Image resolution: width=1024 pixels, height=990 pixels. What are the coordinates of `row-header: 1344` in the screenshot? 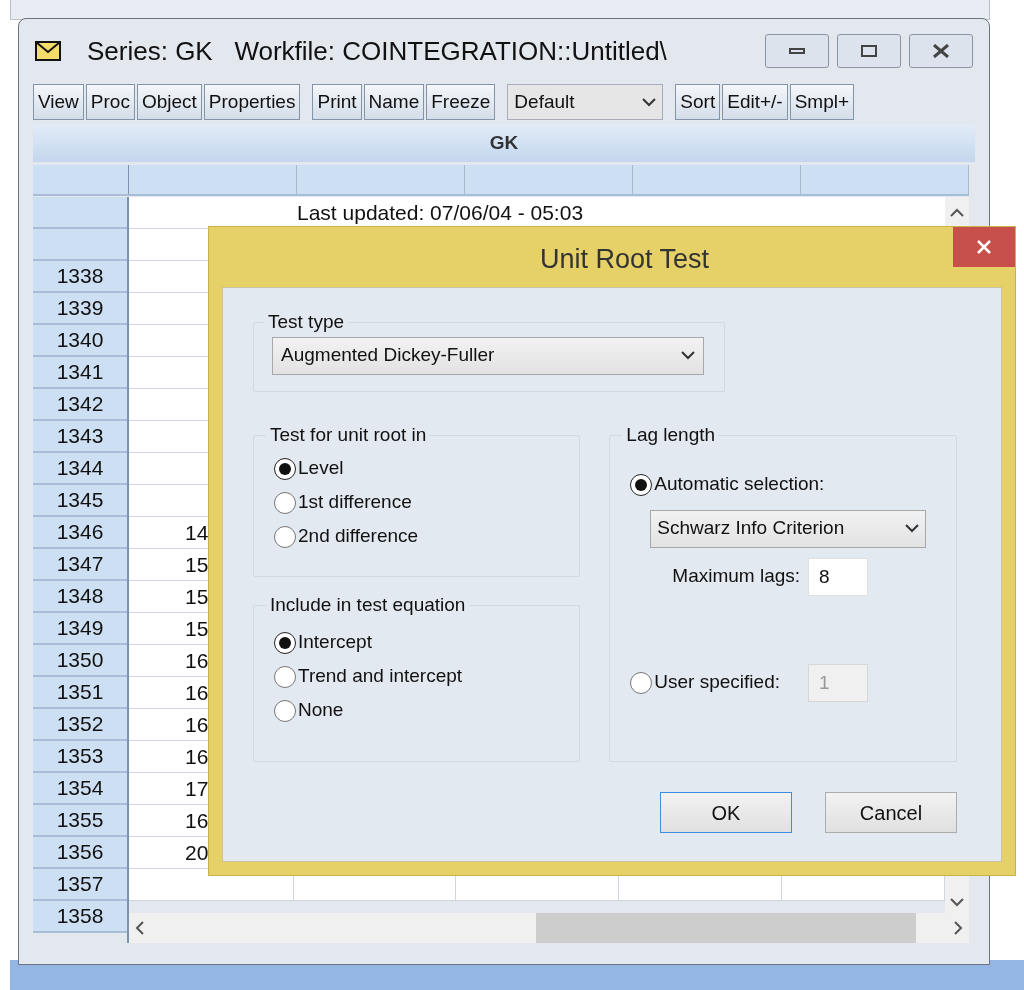 It's located at (80, 469).